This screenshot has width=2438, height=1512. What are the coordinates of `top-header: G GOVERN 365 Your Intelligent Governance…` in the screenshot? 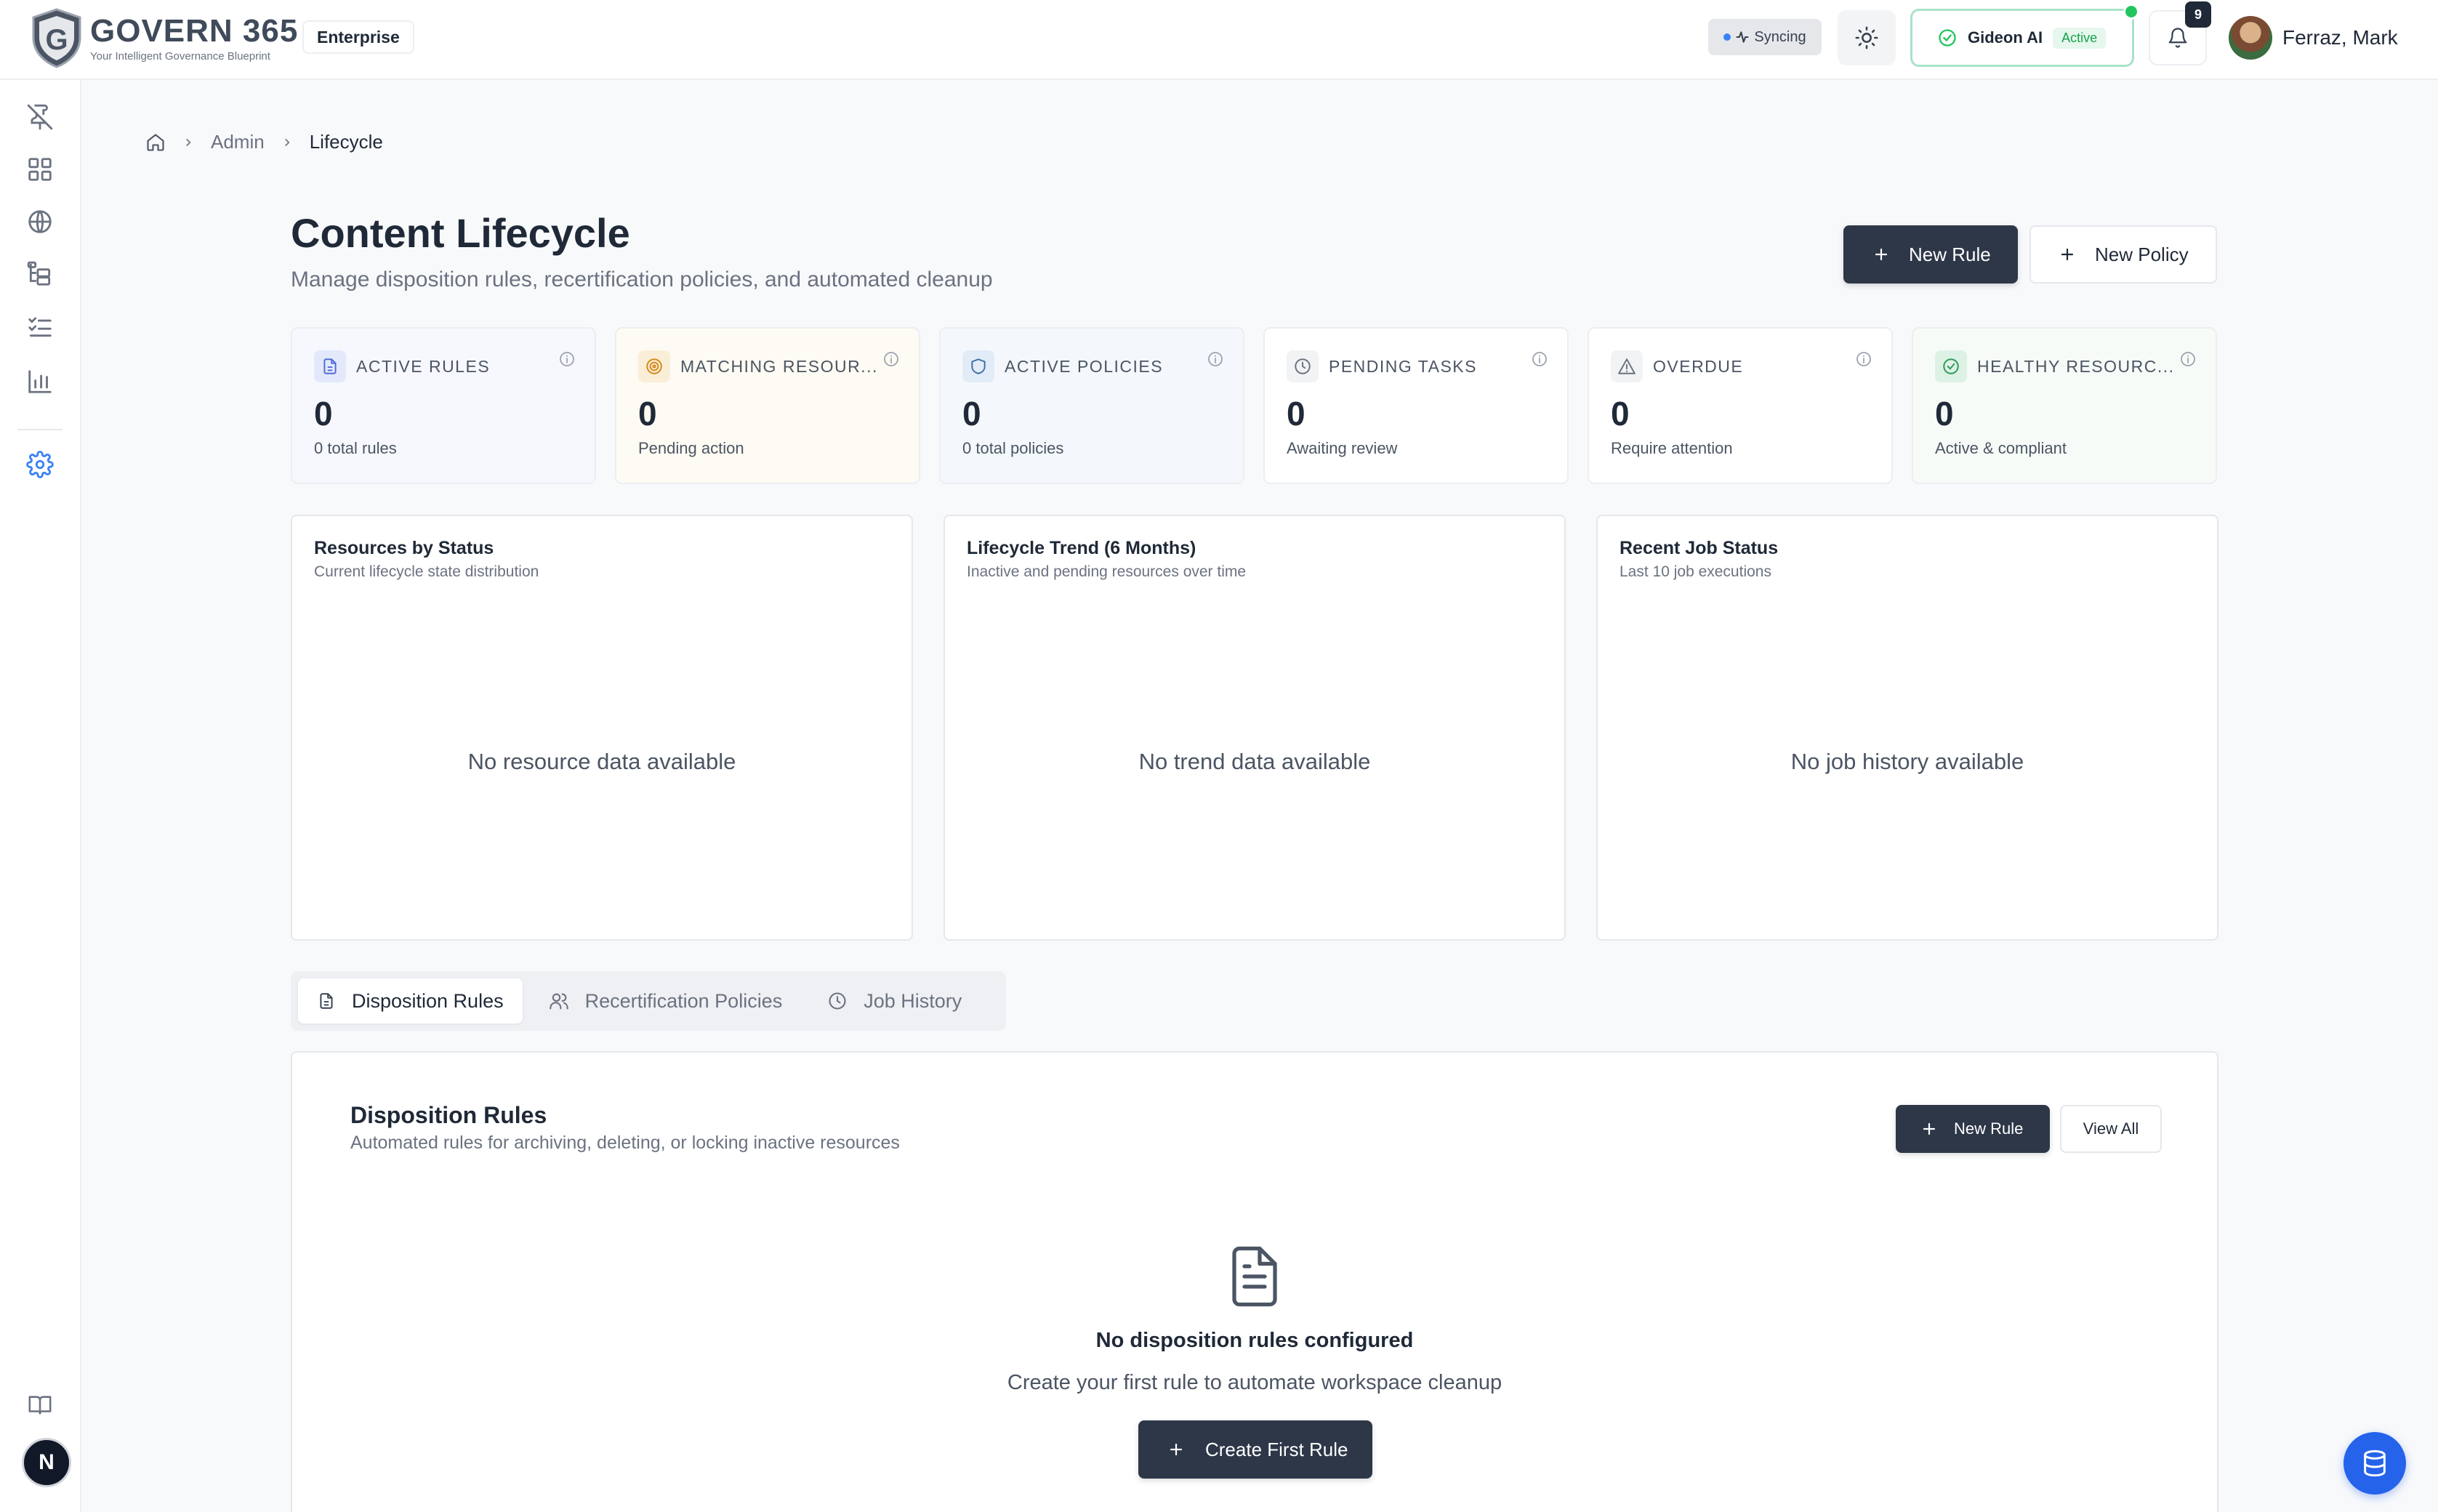 It's located at (1219, 40).